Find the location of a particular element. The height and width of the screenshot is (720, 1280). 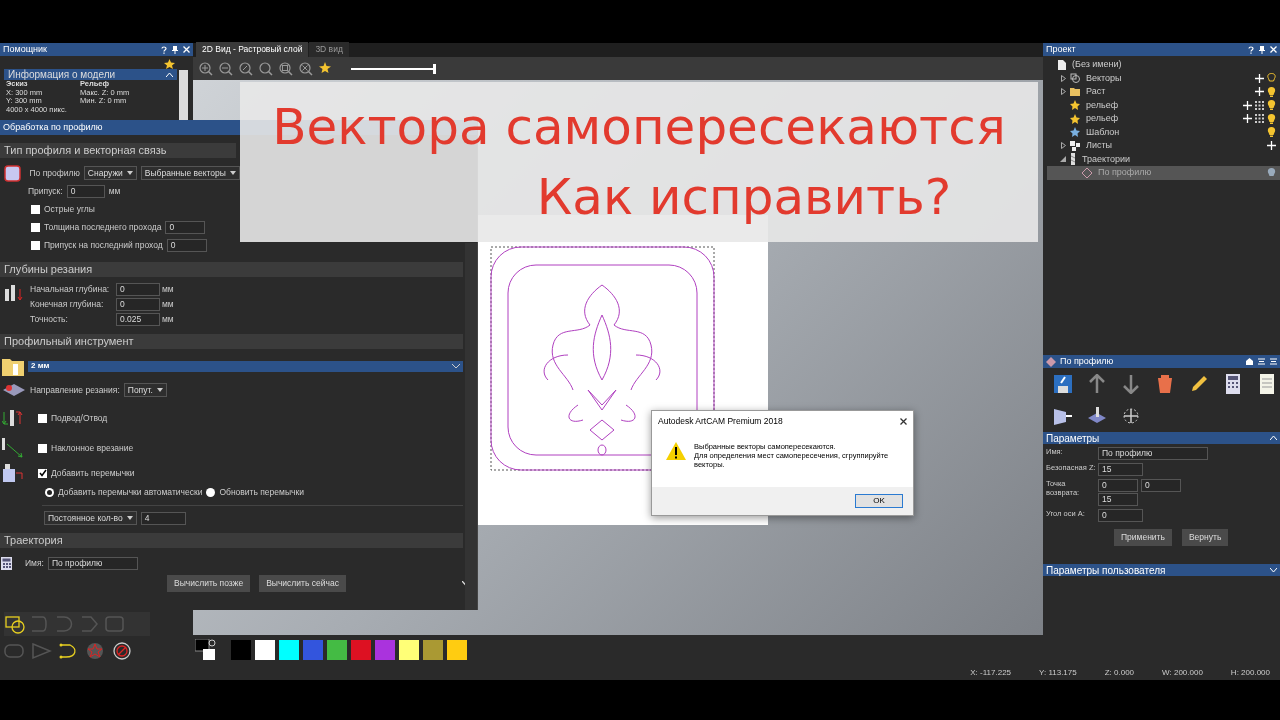

minimize-icon is located at coordinates (1261, 361).